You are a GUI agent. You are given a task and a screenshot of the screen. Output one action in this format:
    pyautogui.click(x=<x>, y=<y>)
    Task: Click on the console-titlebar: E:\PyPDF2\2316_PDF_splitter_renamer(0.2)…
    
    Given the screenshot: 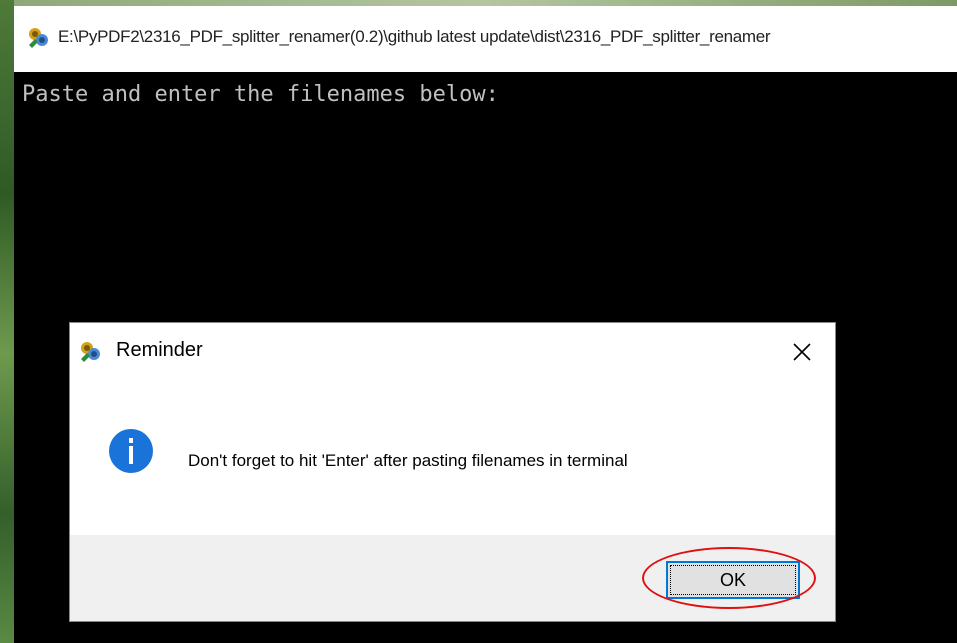 What is the action you would take?
    pyautogui.click(x=485, y=39)
    